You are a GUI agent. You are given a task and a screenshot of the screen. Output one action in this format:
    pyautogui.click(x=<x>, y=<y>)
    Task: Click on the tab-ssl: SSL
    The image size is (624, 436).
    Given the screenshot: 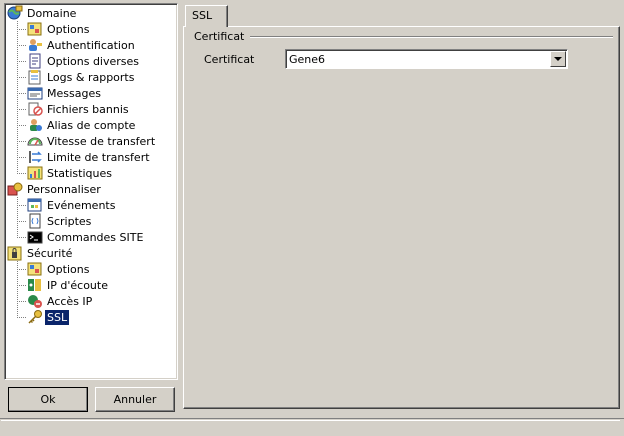 What is the action you would take?
    pyautogui.click(x=206, y=16)
    